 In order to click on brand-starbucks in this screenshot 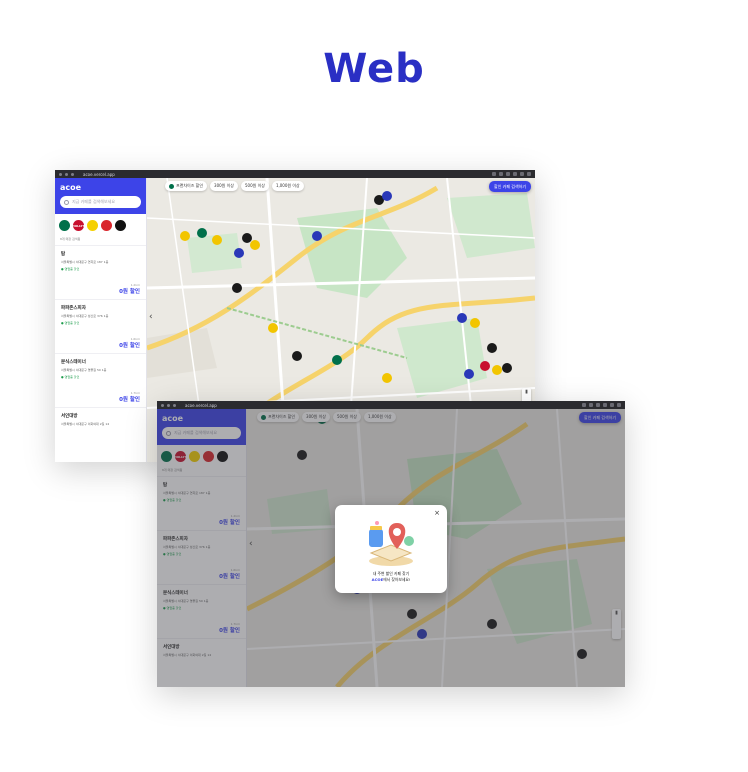, I will do `click(64, 225)`.